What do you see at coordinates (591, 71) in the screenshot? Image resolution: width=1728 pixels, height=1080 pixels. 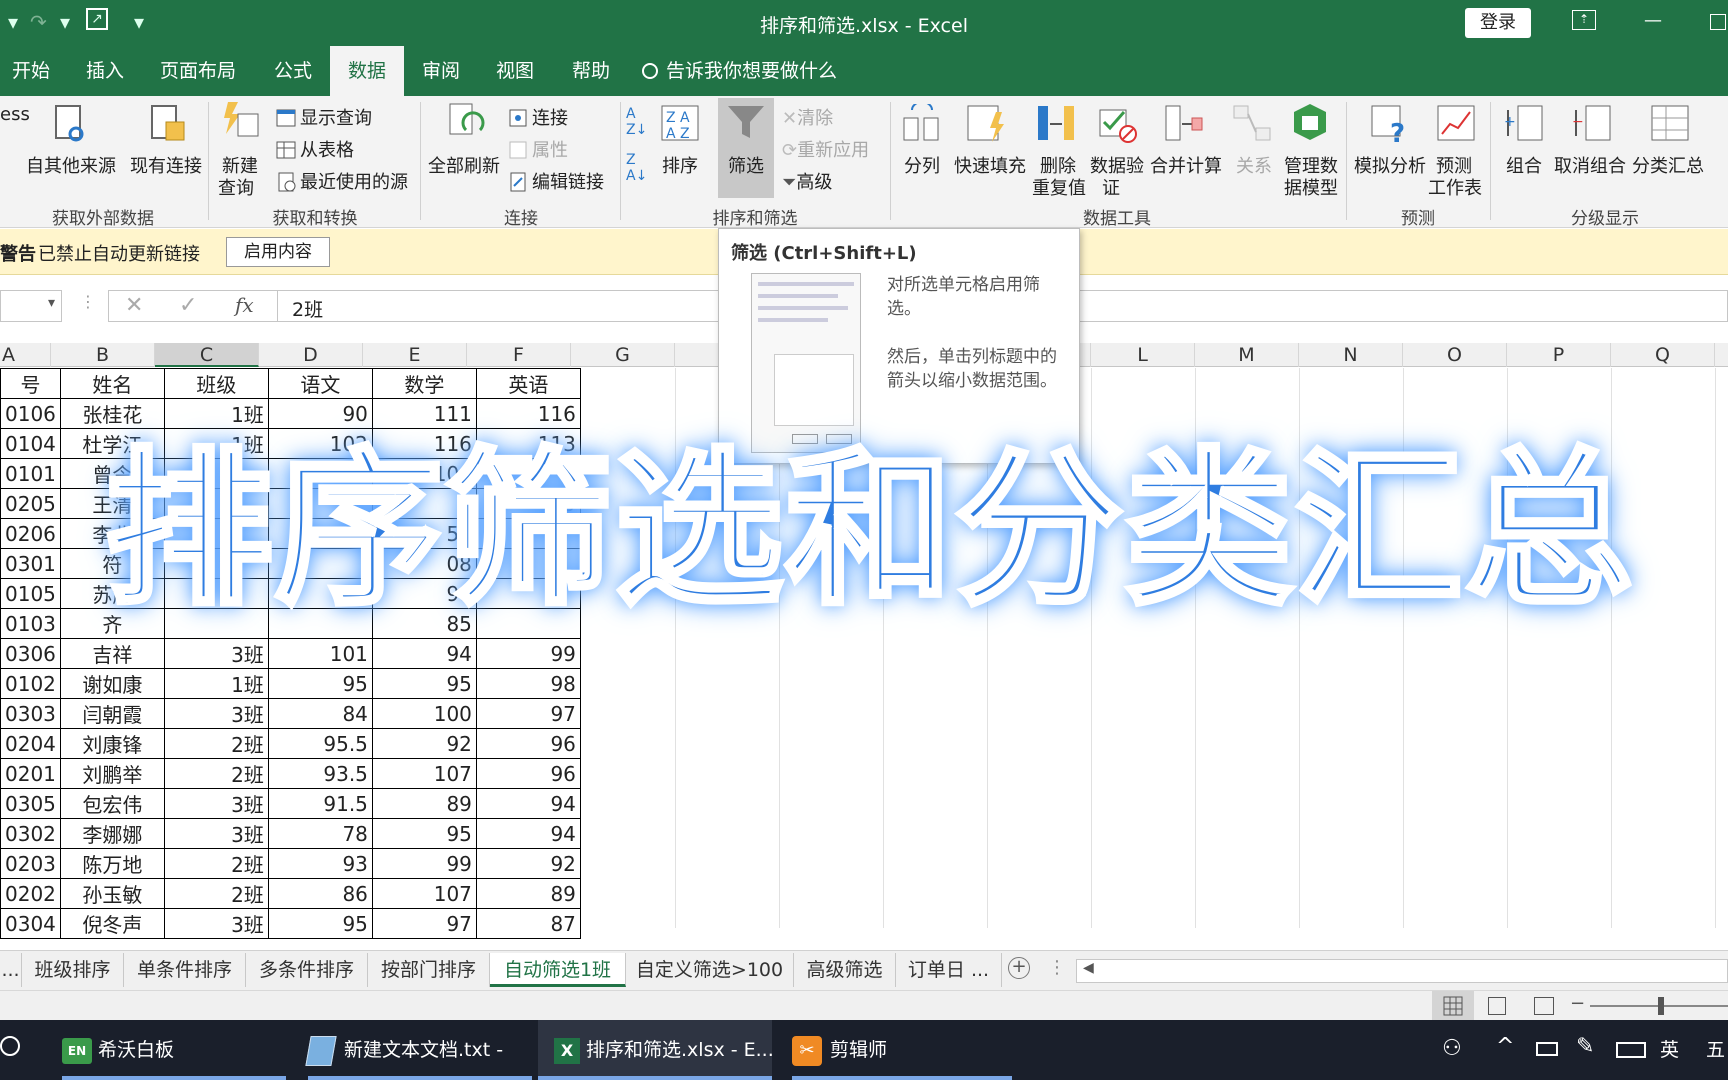 I see `tab-help: 帮助` at bounding box center [591, 71].